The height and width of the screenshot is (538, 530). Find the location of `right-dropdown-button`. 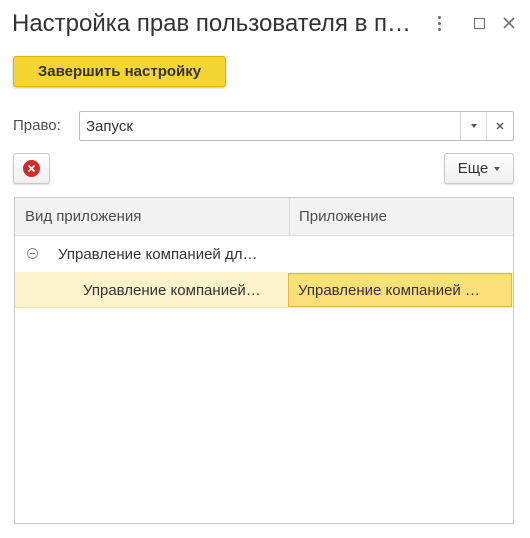

right-dropdown-button is located at coordinates (473, 126).